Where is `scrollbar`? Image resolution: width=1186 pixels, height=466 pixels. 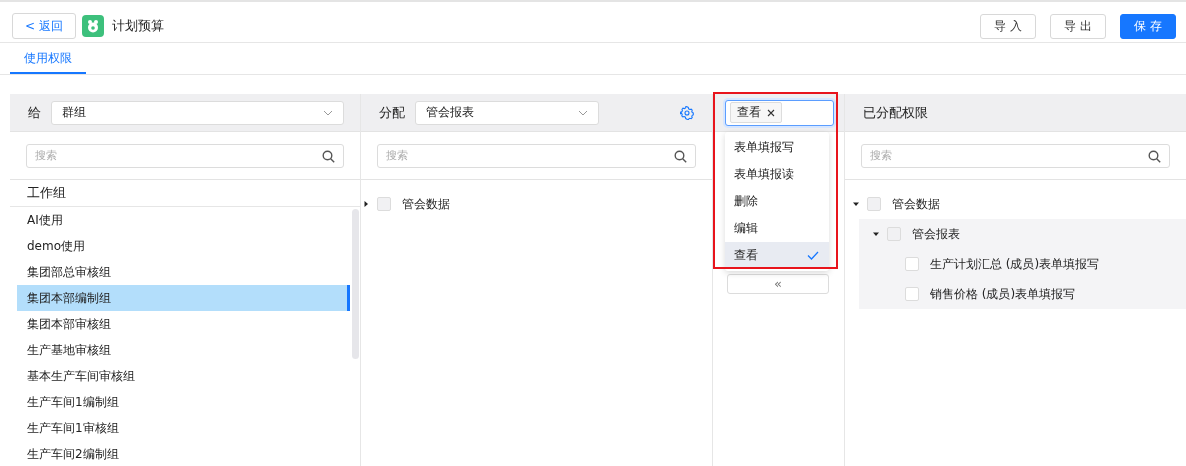 scrollbar is located at coordinates (355, 284).